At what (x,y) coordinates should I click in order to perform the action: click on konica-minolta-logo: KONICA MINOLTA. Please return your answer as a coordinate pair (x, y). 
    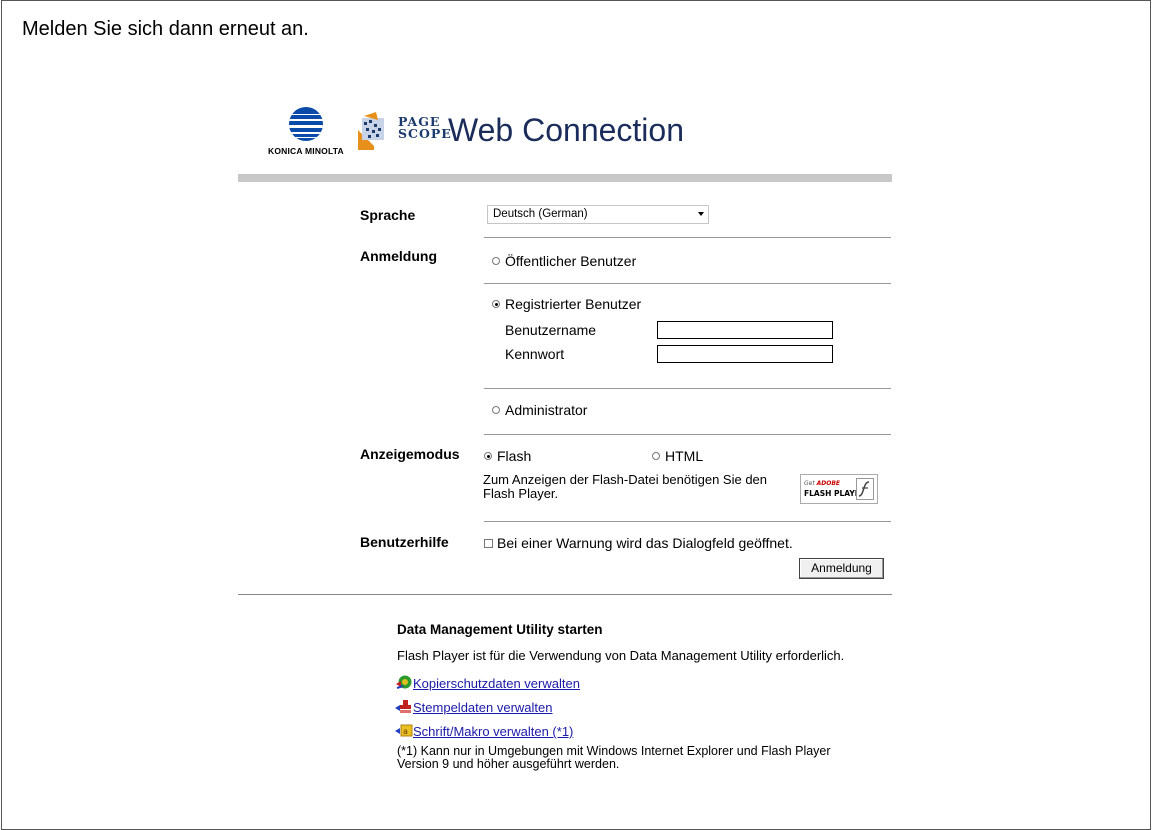
    Looking at the image, I should click on (309, 132).